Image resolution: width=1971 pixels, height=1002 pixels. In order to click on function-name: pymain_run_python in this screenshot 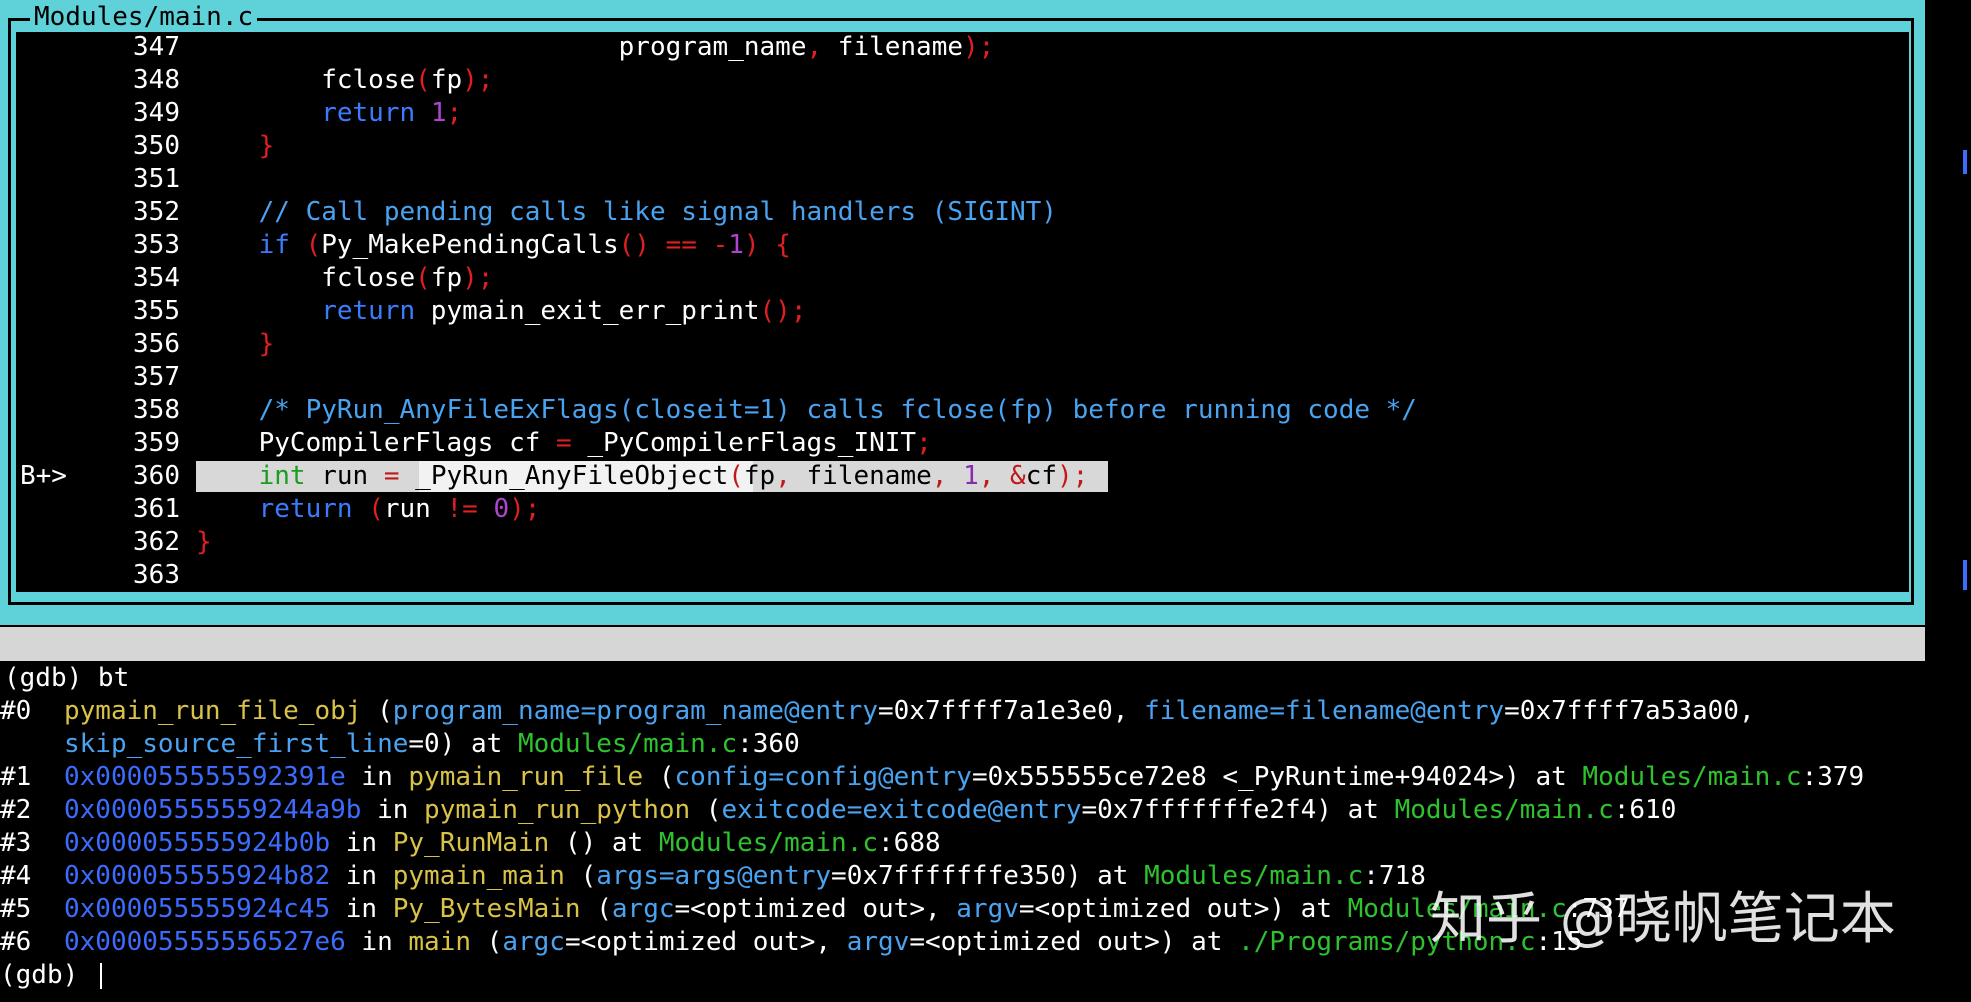, I will do `click(557, 810)`.